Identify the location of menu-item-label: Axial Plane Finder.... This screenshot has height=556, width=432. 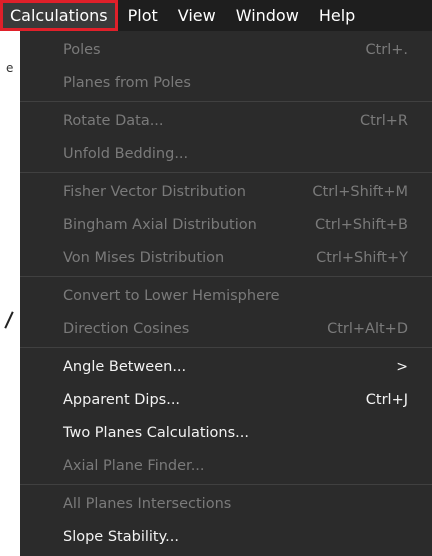
(134, 465).